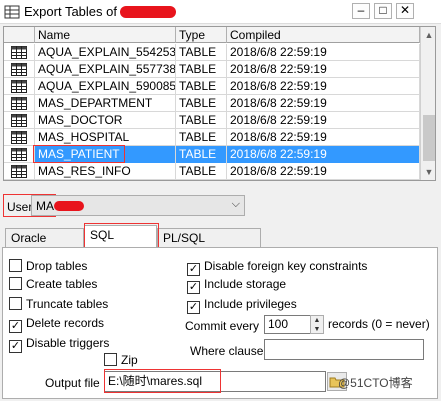  Describe the element at coordinates (105, 137) in the screenshot. I see `row-name: MAS_HOSPITAL` at that location.